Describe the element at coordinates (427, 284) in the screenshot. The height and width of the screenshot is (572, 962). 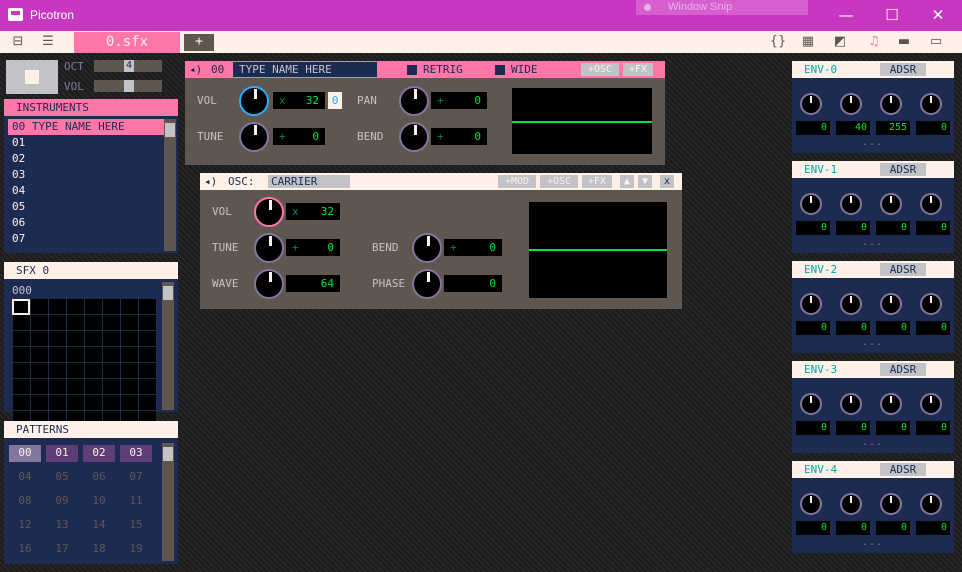
I see `phase-knob` at that location.